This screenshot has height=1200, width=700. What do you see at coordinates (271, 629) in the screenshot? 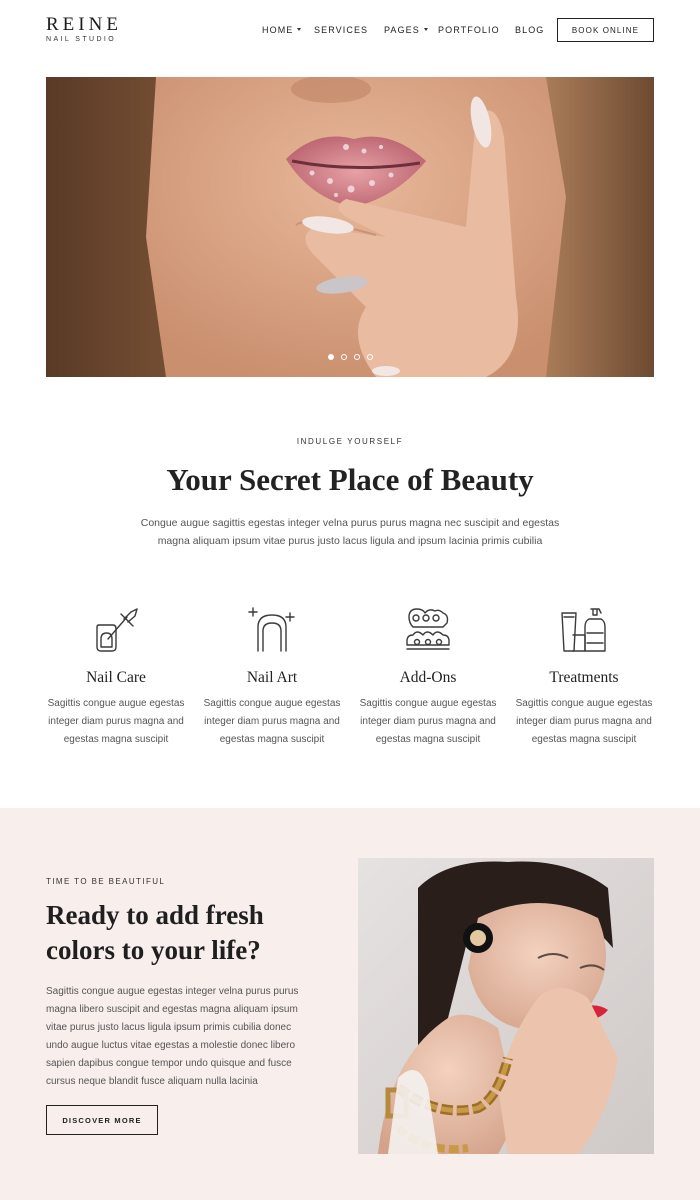
I see `sparkle-nail-icon` at bounding box center [271, 629].